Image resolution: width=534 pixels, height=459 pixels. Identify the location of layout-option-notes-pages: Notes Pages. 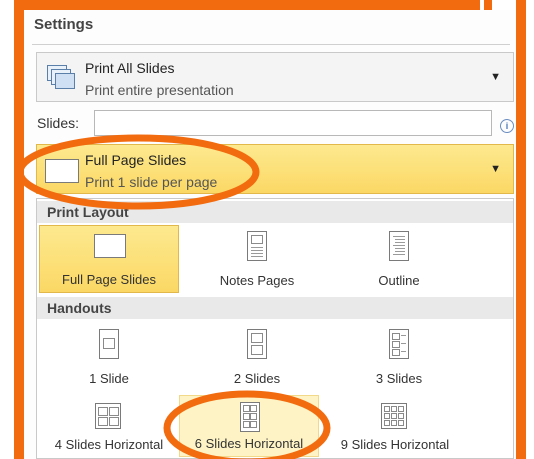
(257, 259).